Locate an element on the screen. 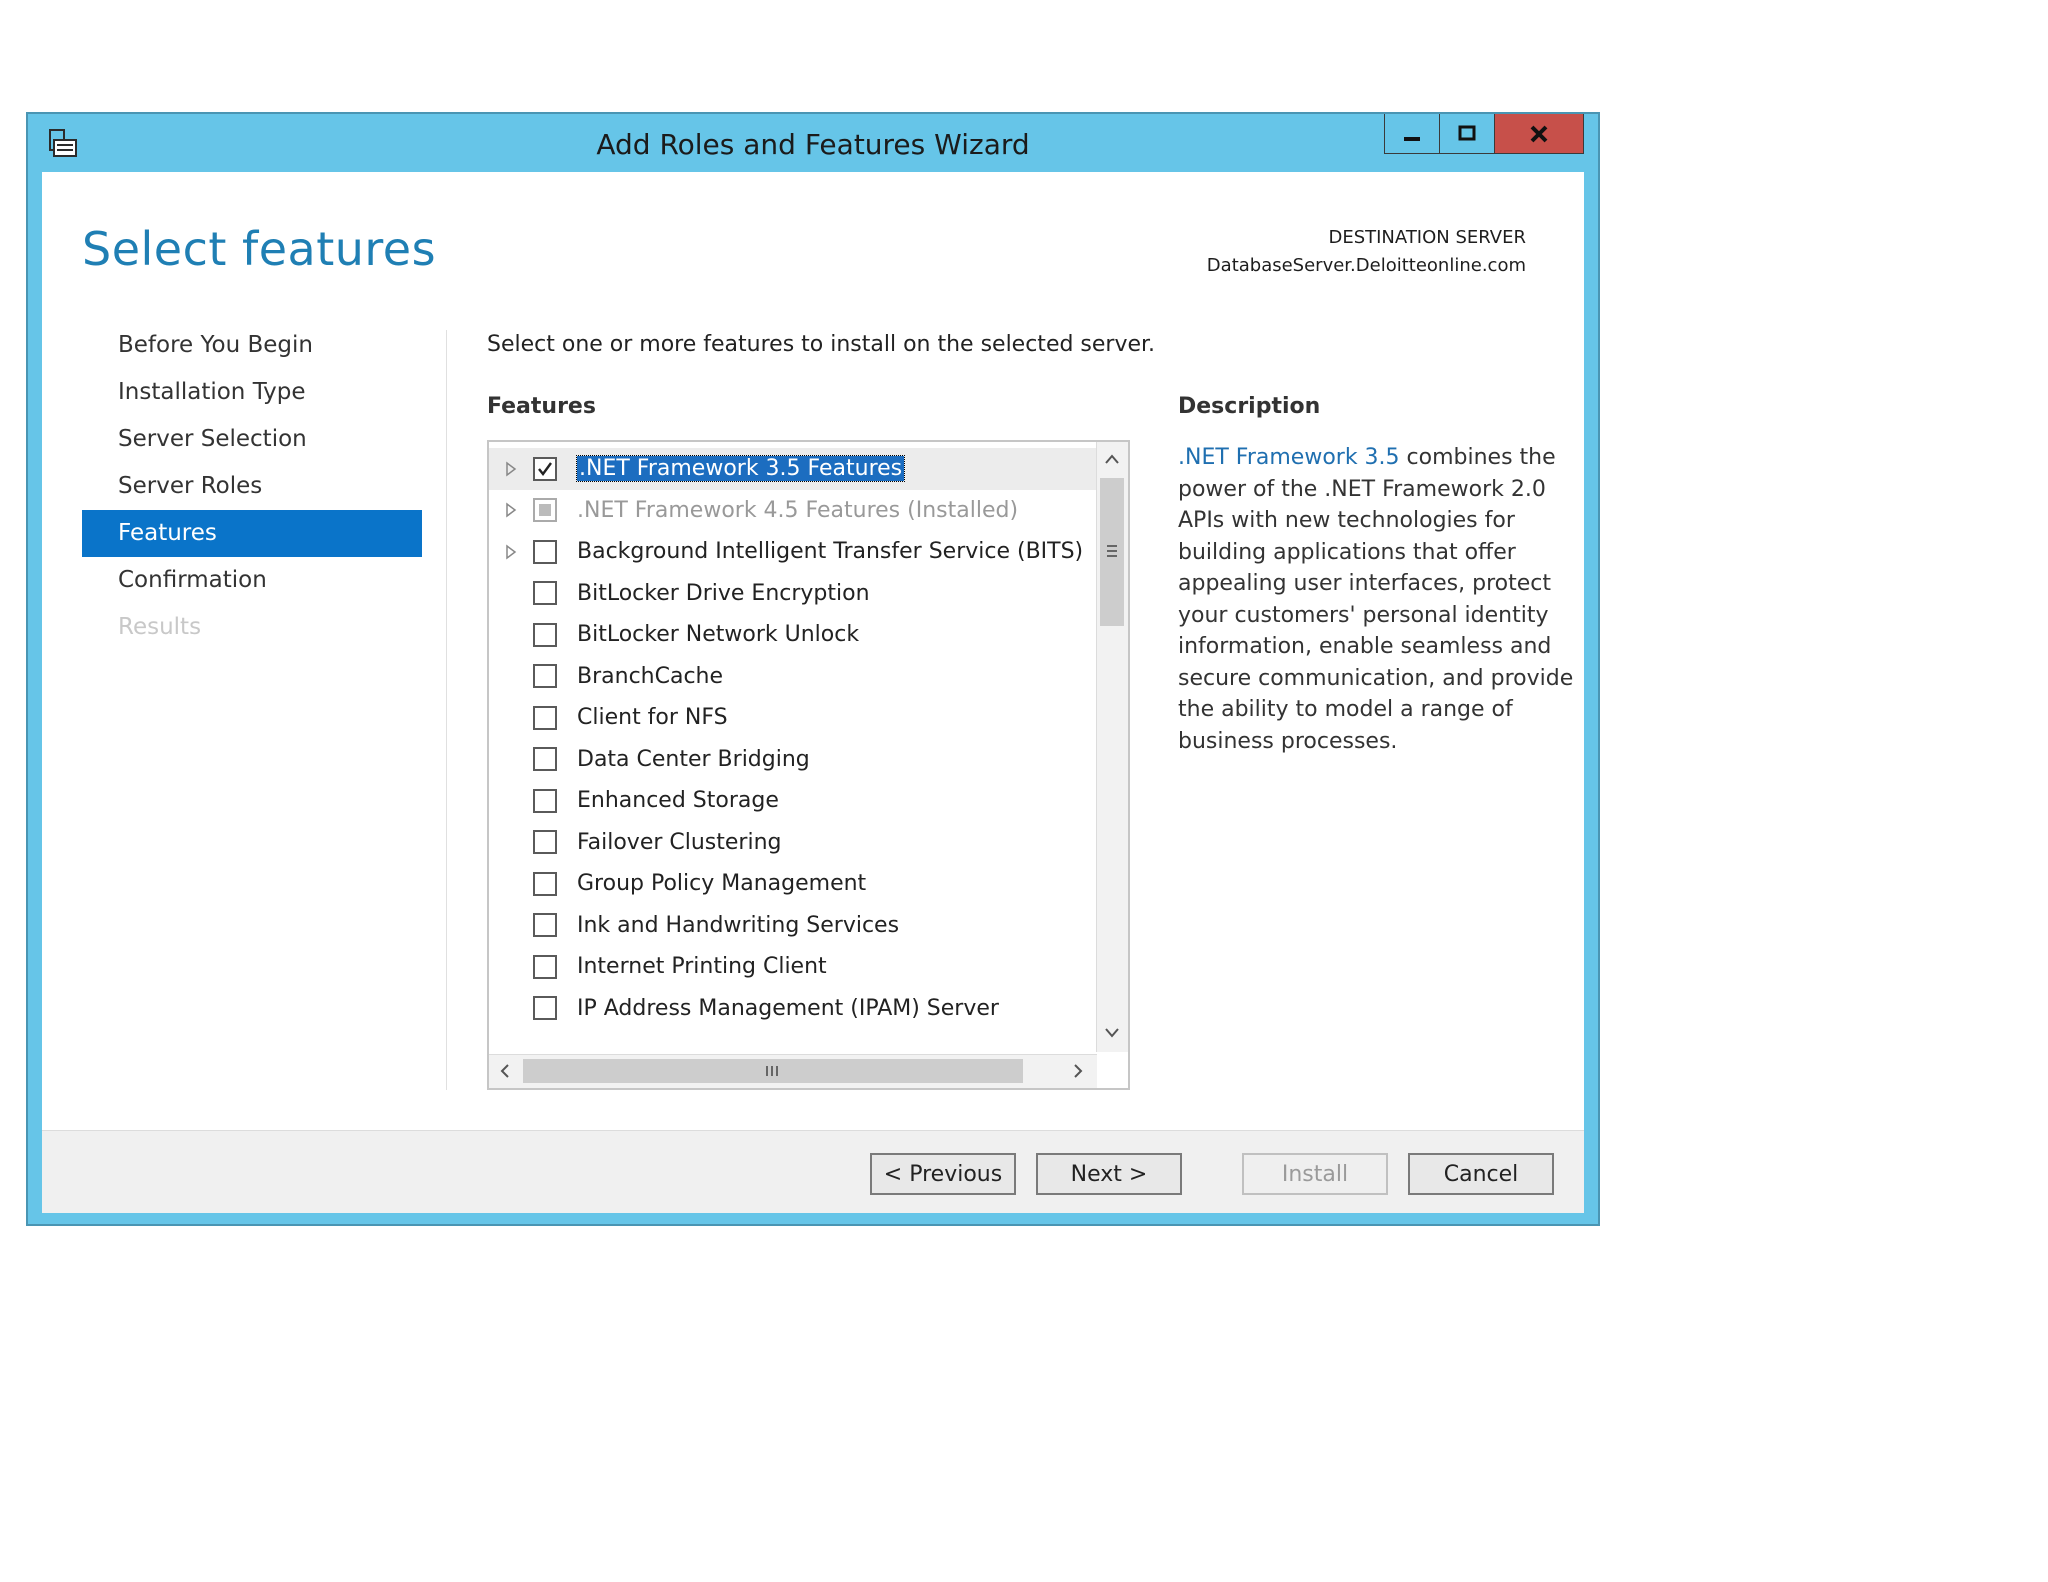 This screenshot has height=1582, width=2048. minimize-icon is located at coordinates (1412, 138).